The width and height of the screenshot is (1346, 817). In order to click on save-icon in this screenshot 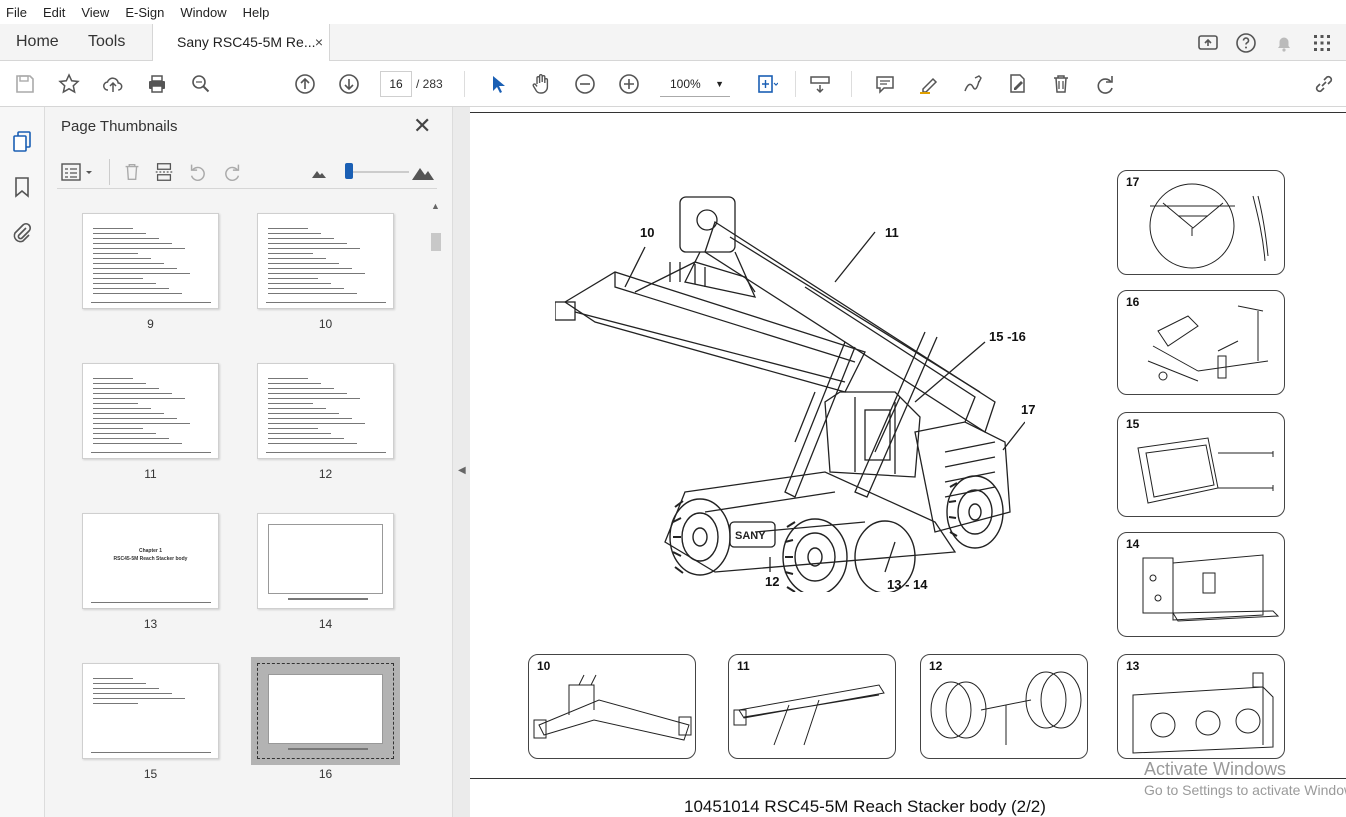, I will do `click(25, 84)`.